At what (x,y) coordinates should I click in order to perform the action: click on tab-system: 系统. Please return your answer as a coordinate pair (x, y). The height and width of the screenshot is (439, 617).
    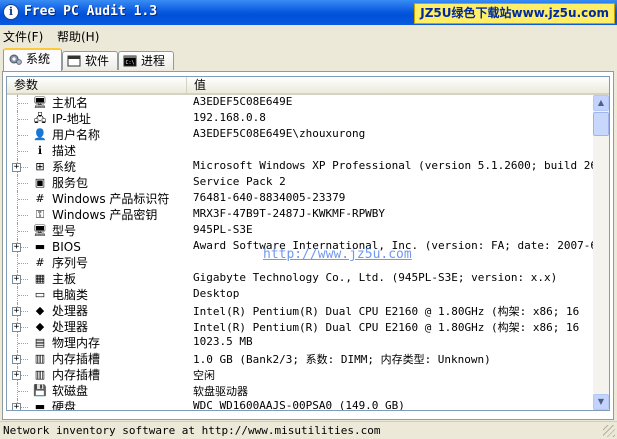
    Looking at the image, I should click on (32, 59).